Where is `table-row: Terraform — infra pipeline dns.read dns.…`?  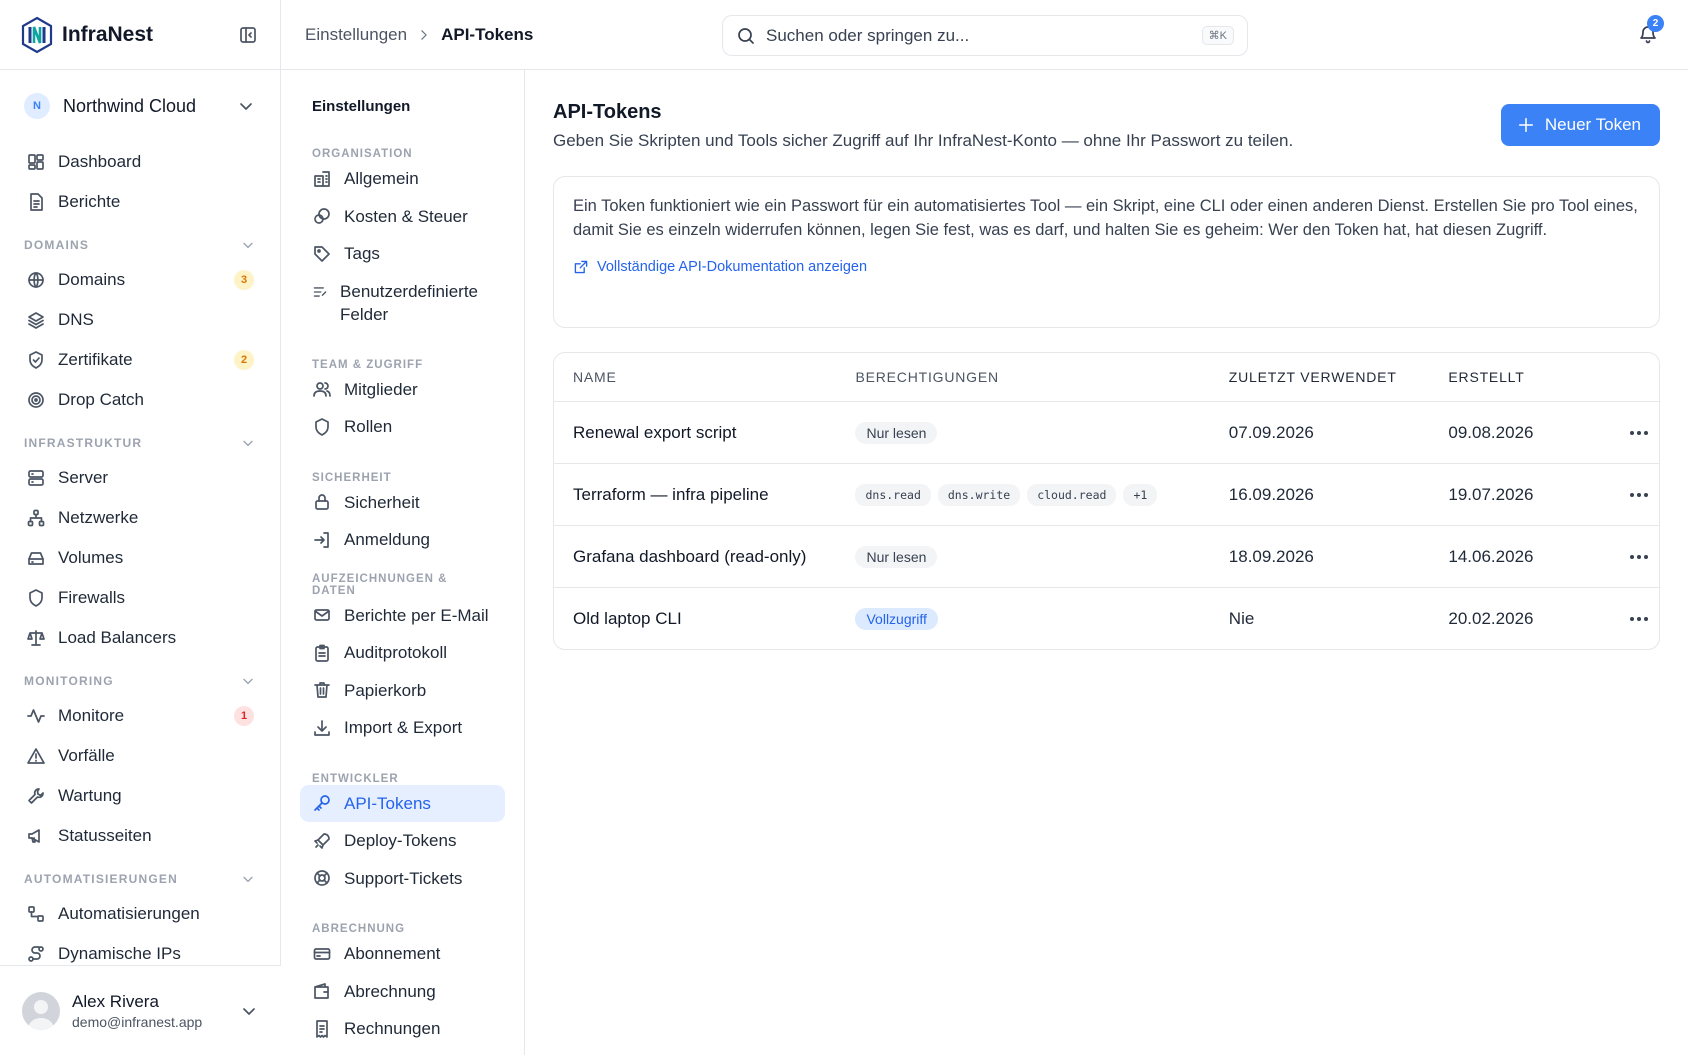 table-row: Terraform — infra pipeline dns.read dns.… is located at coordinates (1106, 494).